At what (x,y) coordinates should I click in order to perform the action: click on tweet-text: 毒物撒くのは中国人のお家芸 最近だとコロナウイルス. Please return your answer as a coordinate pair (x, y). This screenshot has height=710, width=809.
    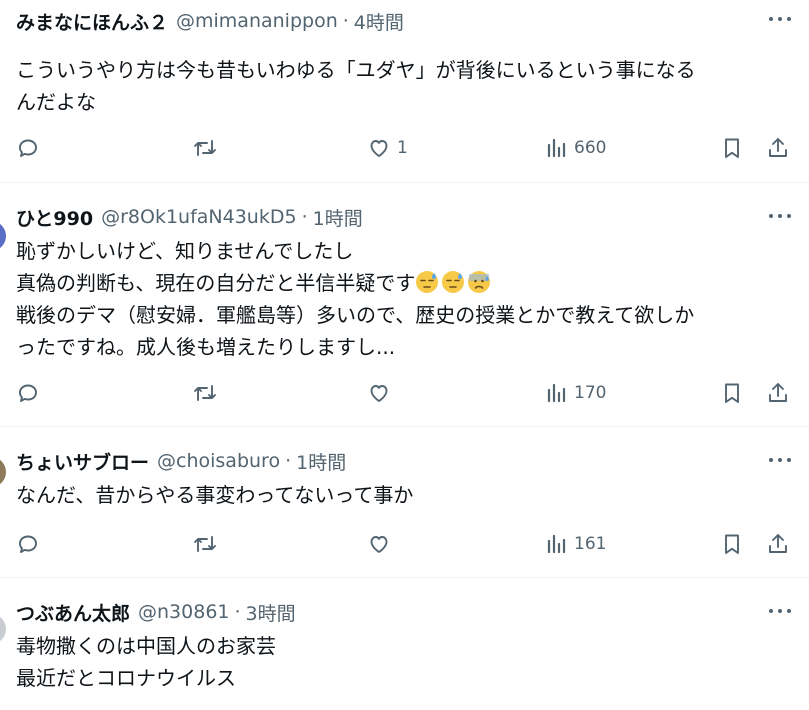
    Looking at the image, I should click on (403, 662).